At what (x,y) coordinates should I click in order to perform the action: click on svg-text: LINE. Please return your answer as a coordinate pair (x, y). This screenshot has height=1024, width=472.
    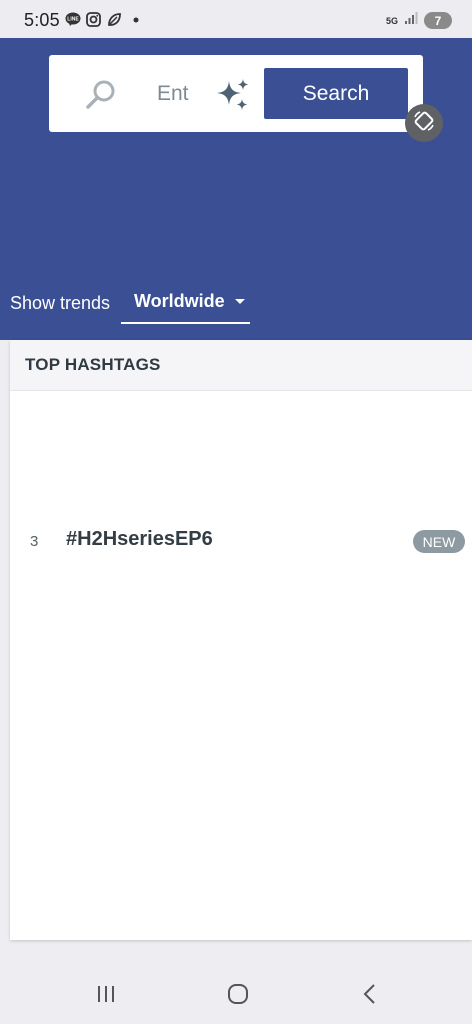
    Looking at the image, I should click on (73, 20).